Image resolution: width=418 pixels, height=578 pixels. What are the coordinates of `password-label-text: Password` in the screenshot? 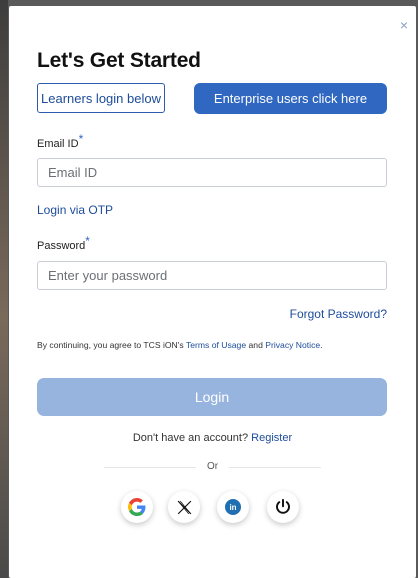 It's located at (61, 246).